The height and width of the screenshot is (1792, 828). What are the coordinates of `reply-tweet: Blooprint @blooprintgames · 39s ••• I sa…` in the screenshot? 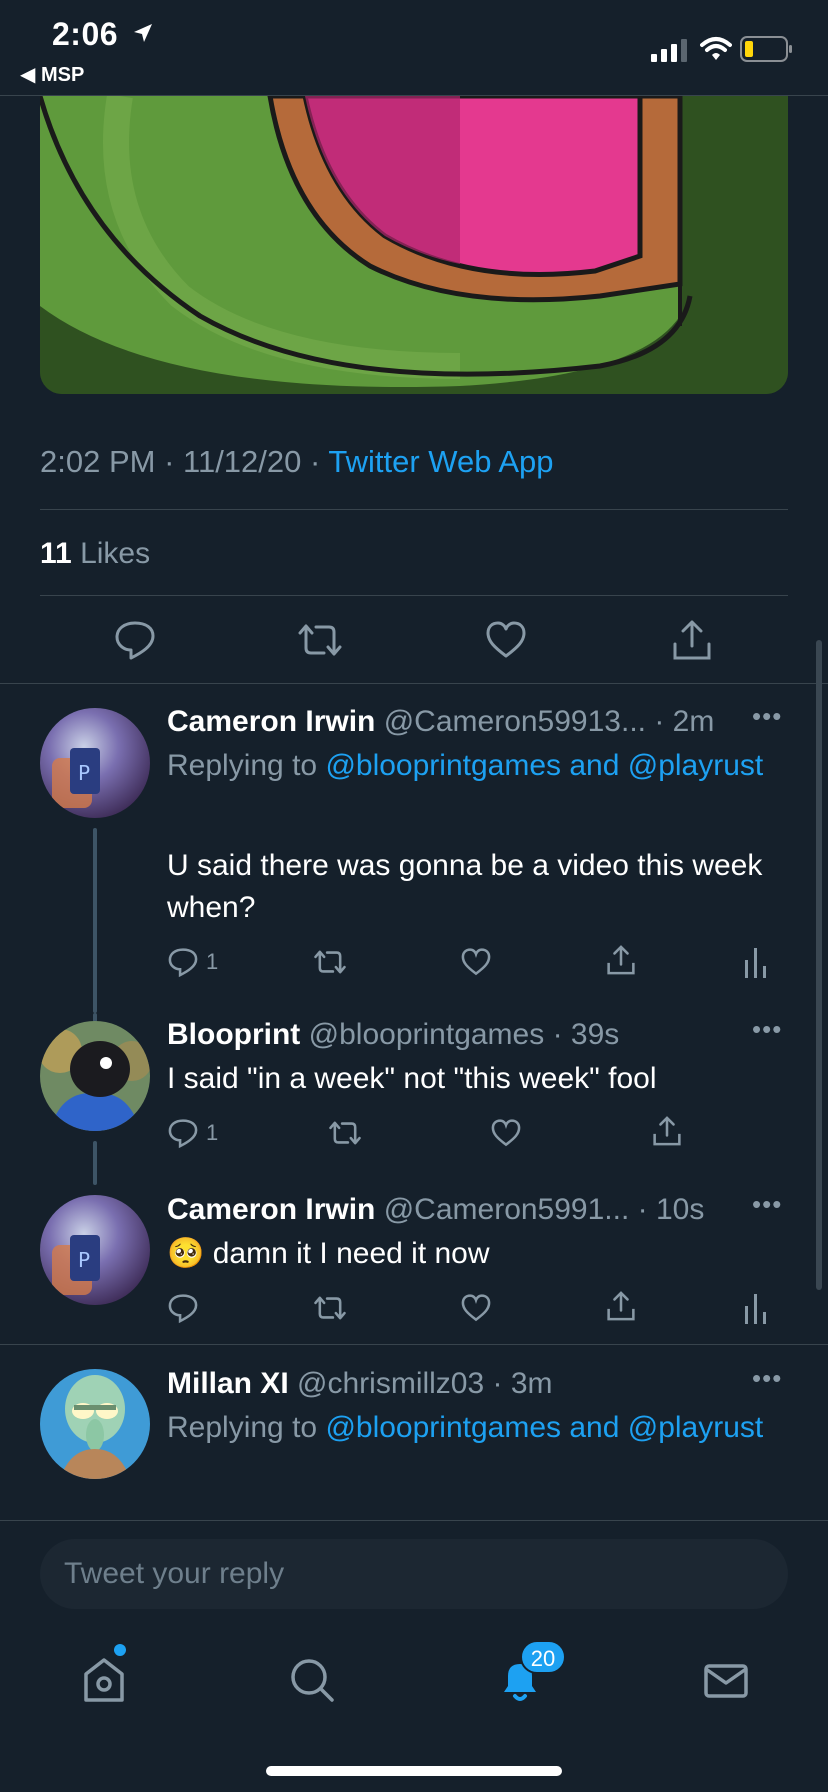 It's located at (414, 1099).